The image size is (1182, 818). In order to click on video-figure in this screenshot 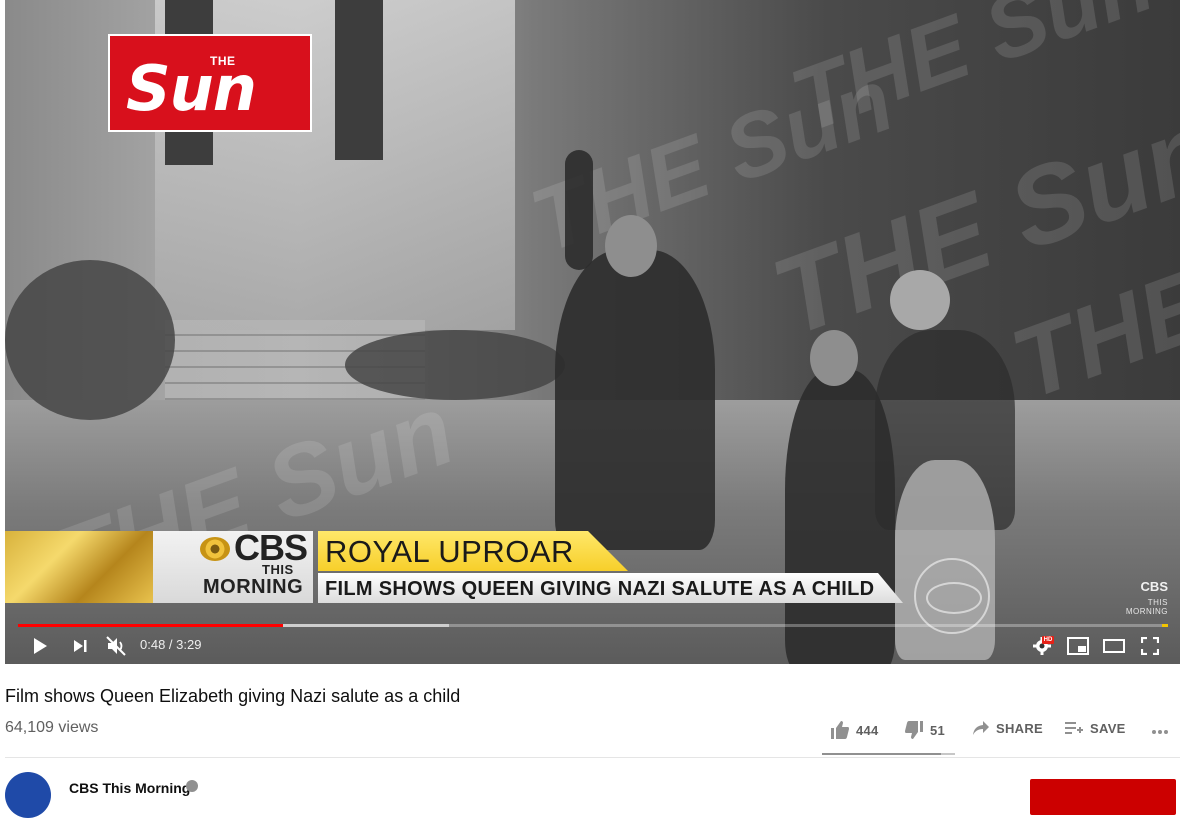, I will do `click(635, 400)`.